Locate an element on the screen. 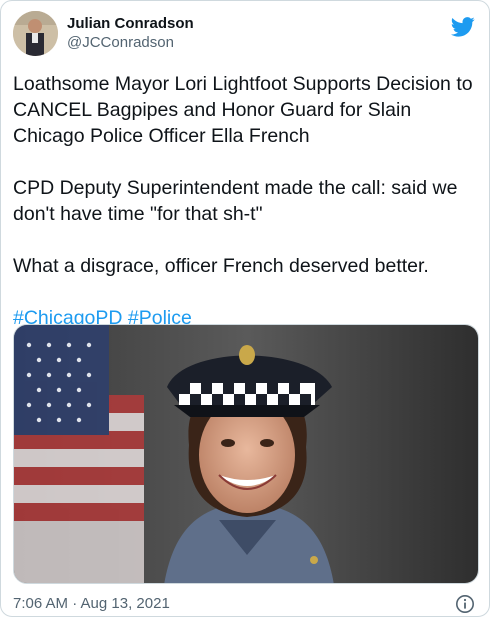 The height and width of the screenshot is (619, 492). author-handle: @JCConradson is located at coordinates (130, 43).